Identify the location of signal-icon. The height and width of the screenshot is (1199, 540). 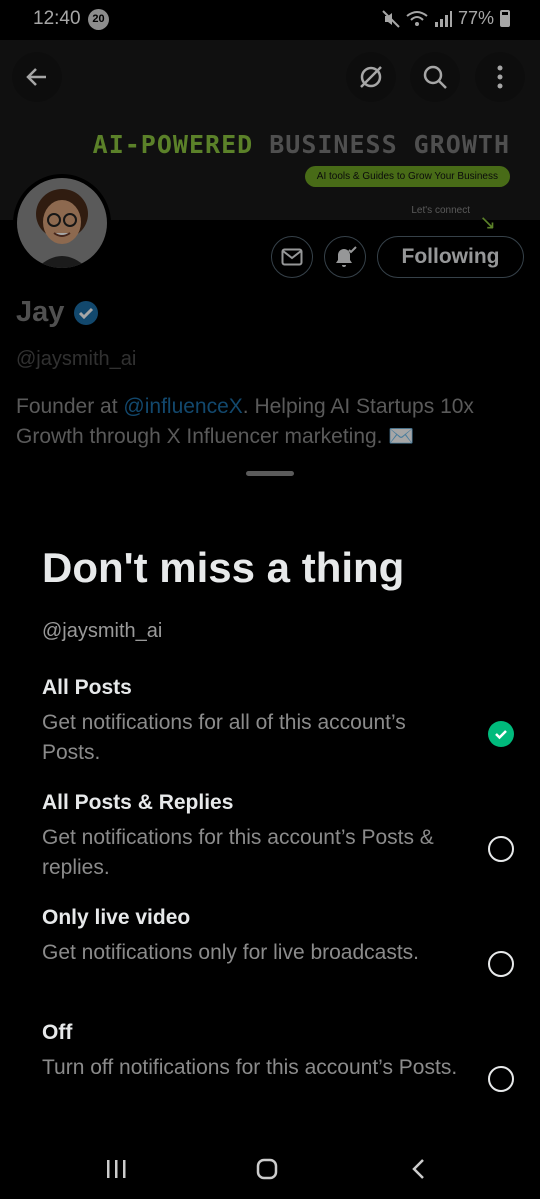
(443, 18).